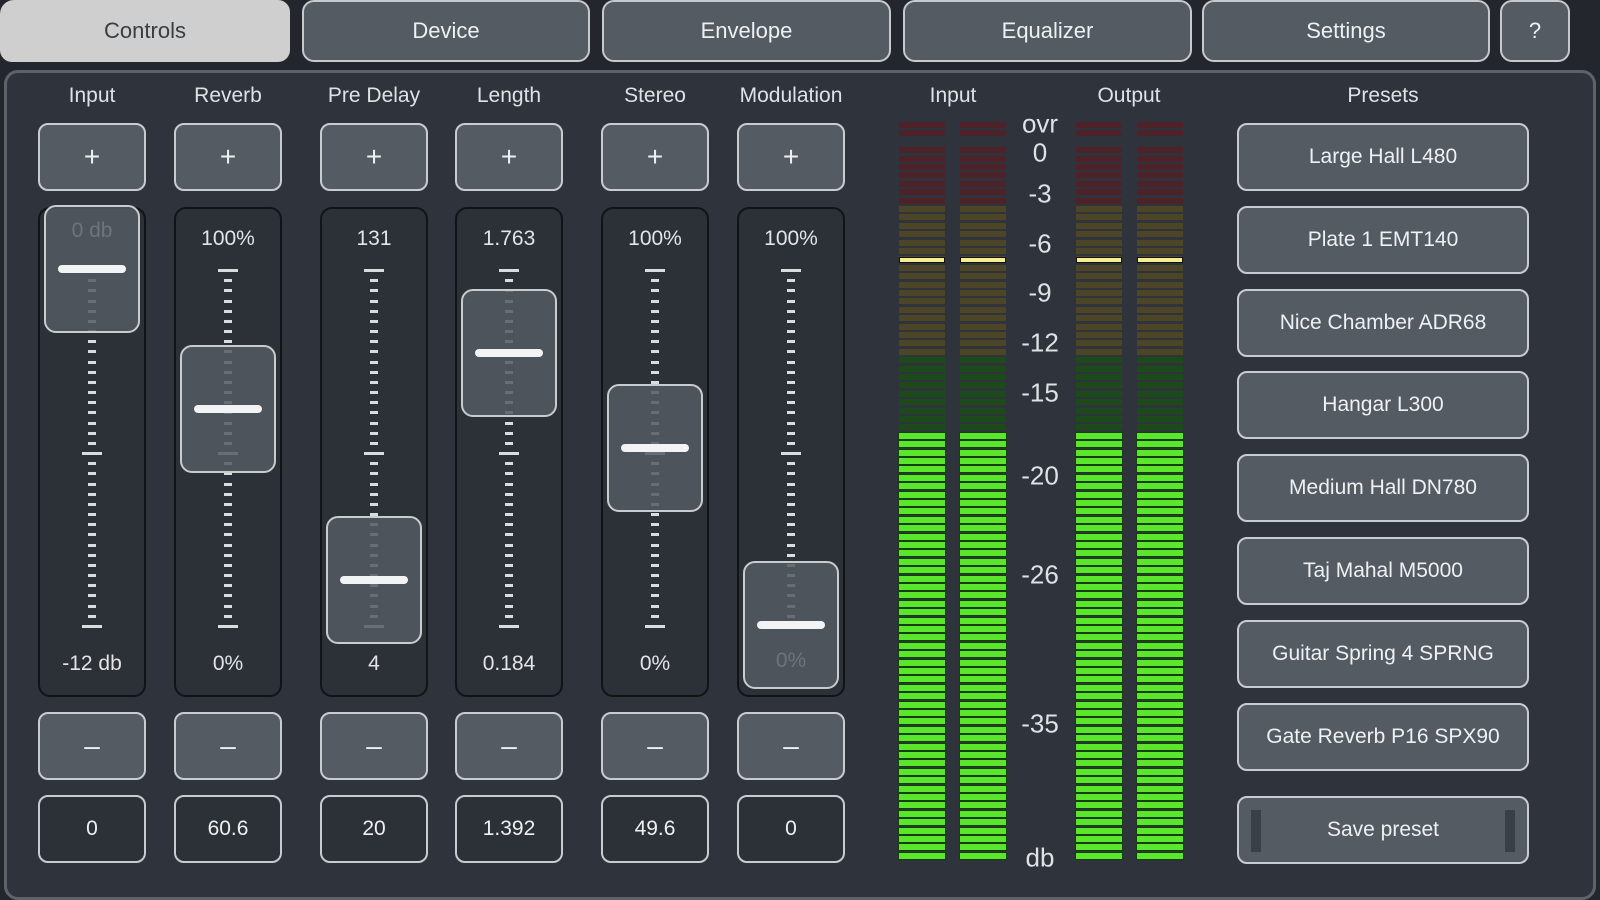  Describe the element at coordinates (446, 31) in the screenshot. I see `tab-device: Device` at that location.